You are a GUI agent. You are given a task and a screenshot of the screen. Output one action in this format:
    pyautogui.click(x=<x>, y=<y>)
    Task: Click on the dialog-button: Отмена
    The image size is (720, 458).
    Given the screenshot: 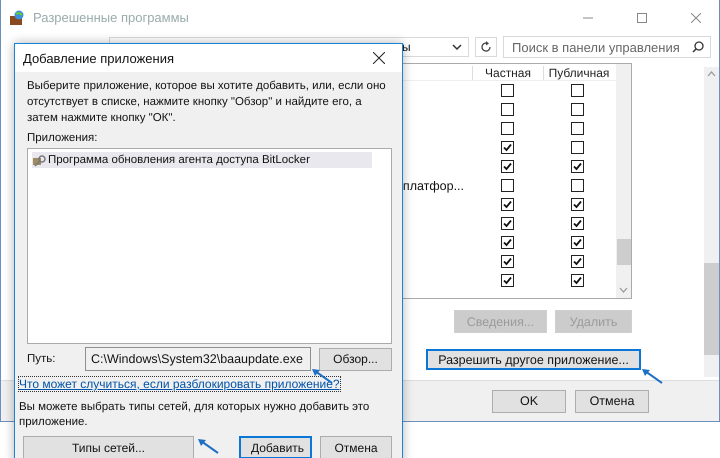 What is the action you would take?
    pyautogui.click(x=356, y=447)
    